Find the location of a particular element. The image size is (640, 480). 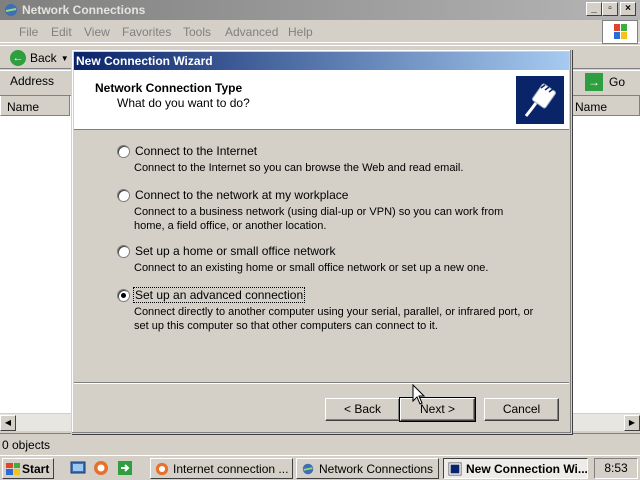

option-label: Set up a home or small office network is located at coordinates (235, 251).